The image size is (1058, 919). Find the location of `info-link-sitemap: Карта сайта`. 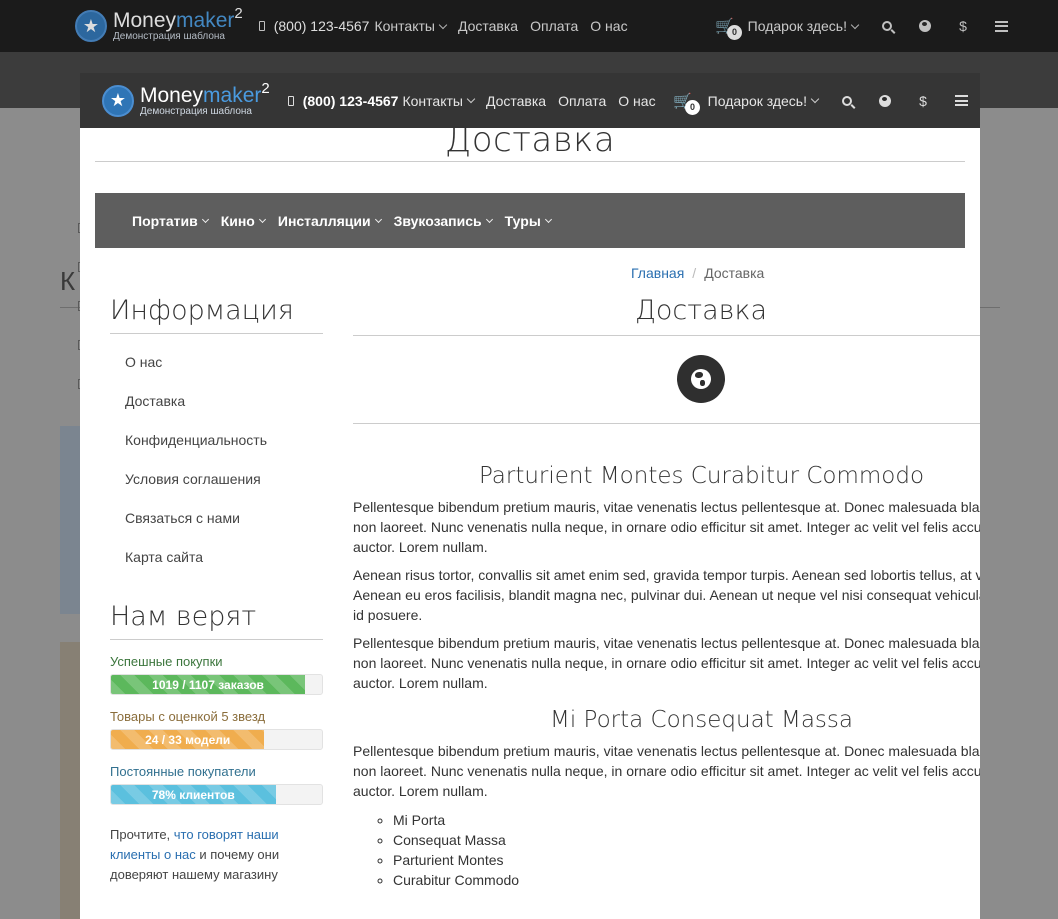

info-link-sitemap: Карта сайта is located at coordinates (216, 558).